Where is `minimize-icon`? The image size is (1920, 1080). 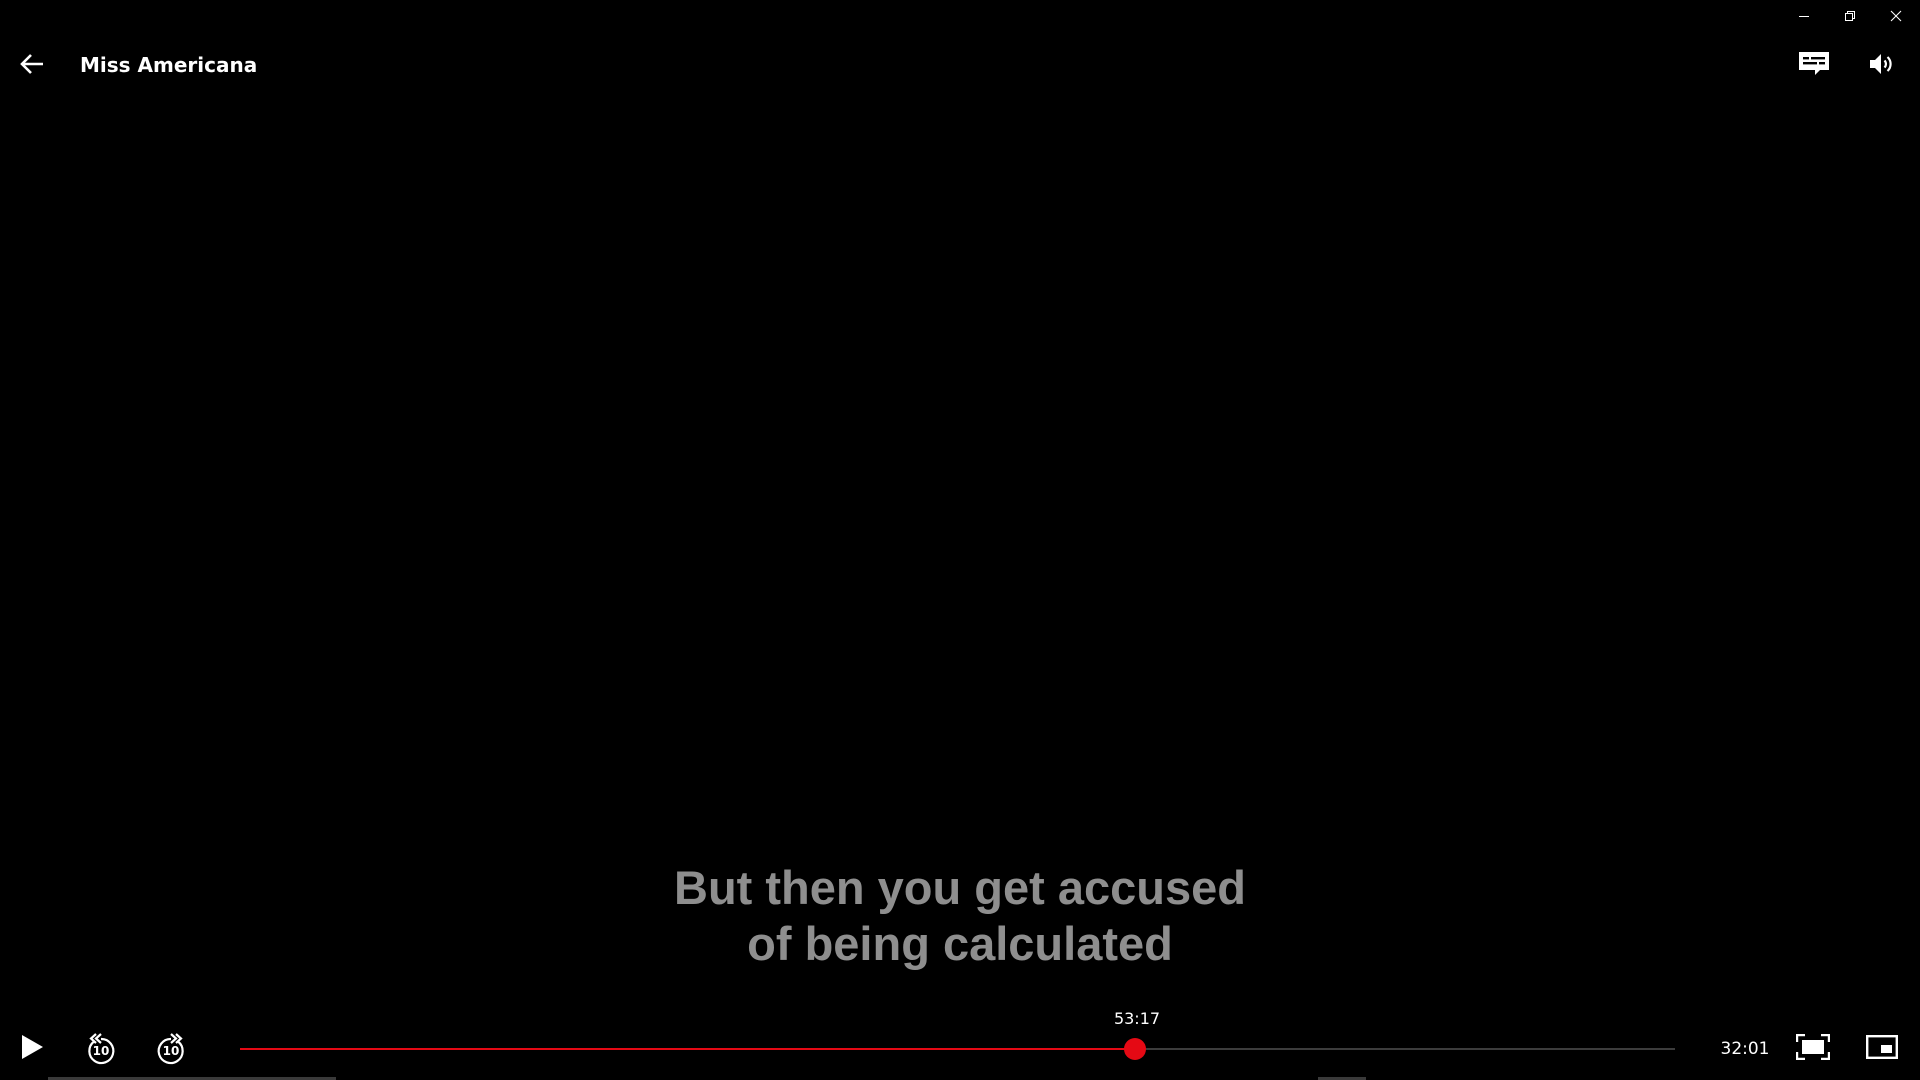
minimize-icon is located at coordinates (1804, 16).